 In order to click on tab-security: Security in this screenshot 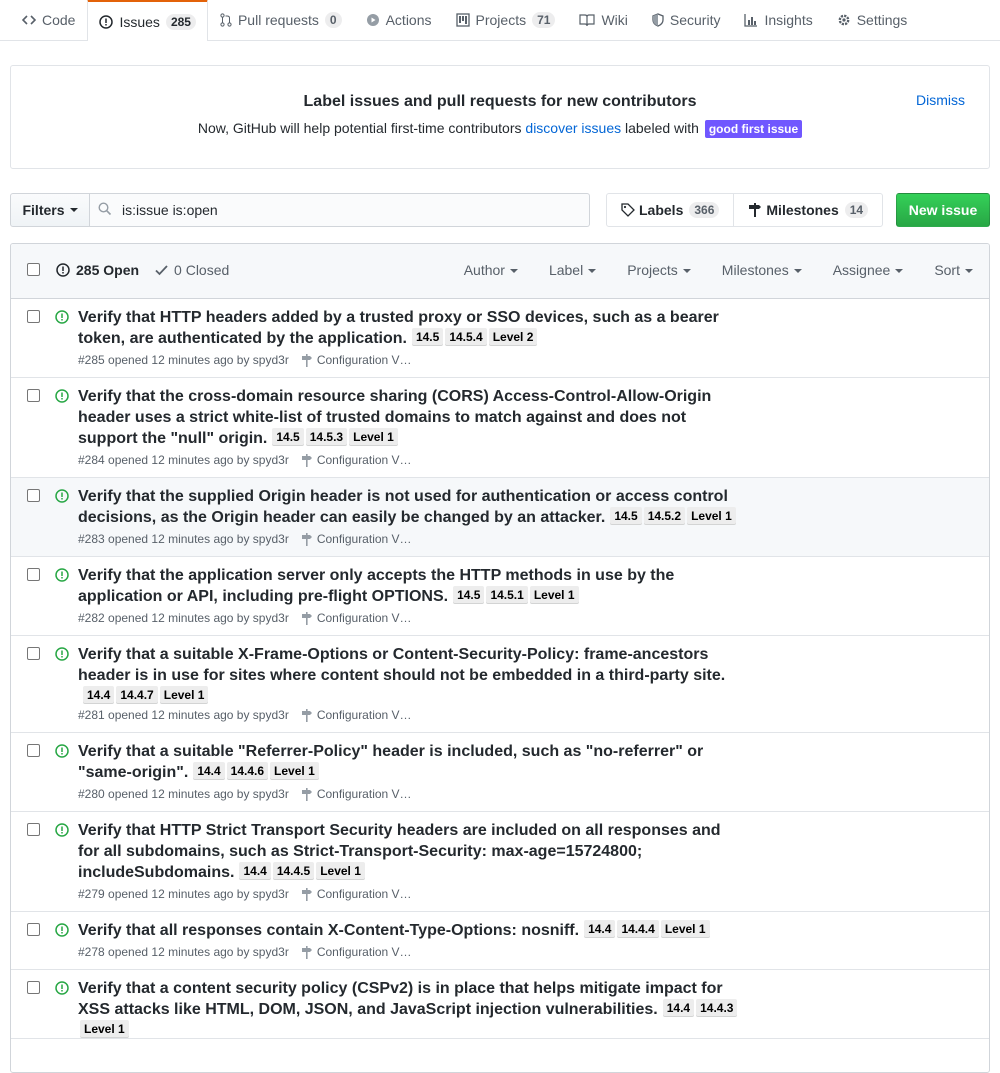, I will do `click(686, 20)`.